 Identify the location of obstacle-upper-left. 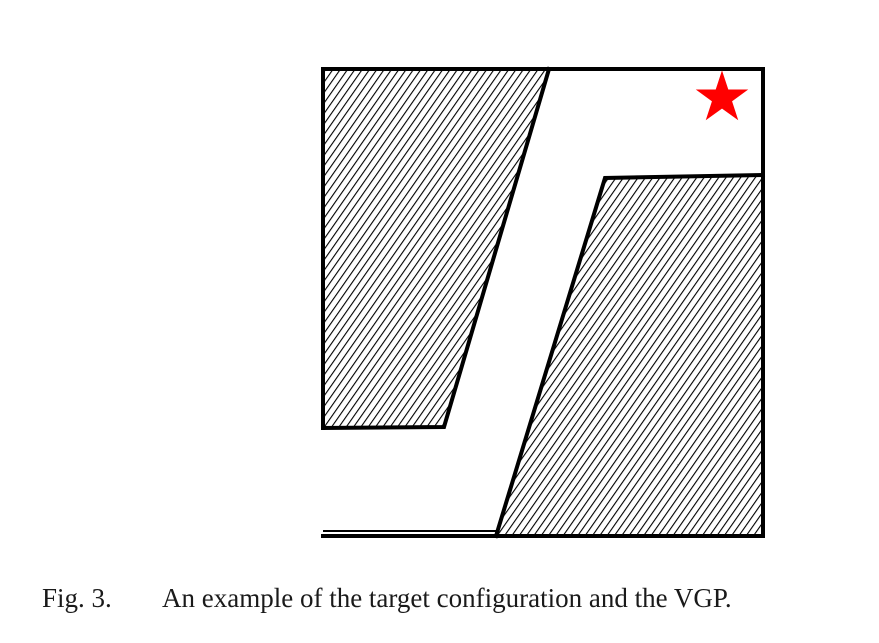
(436, 248).